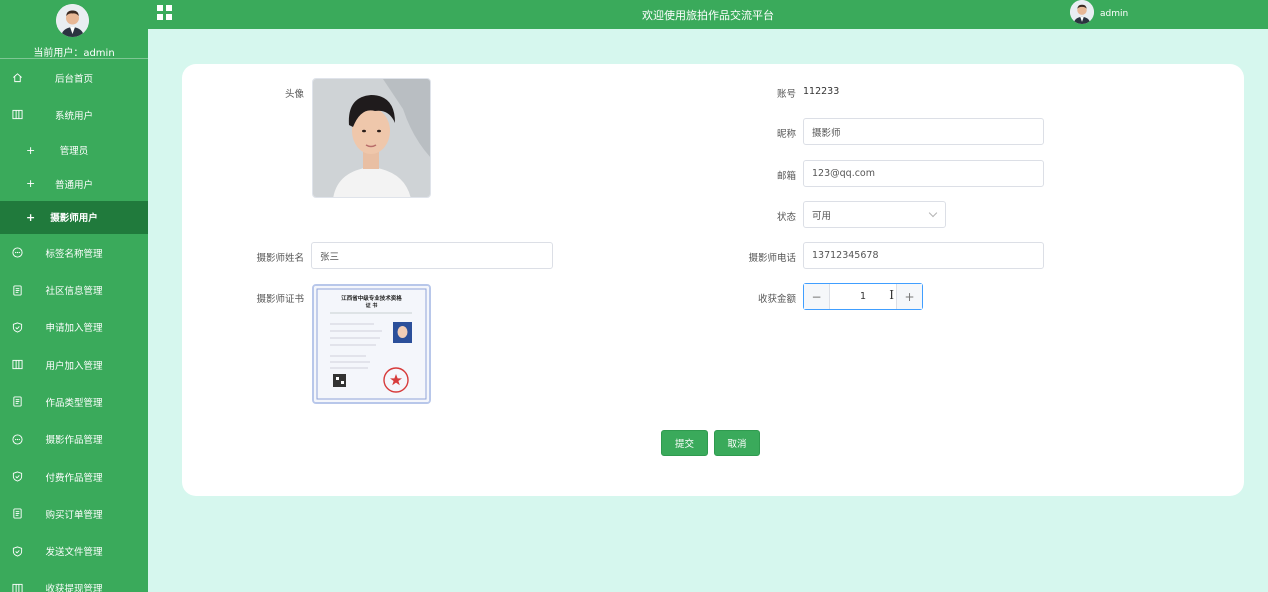  I want to click on sidebar-item-label: 后台首页, so click(73, 79).